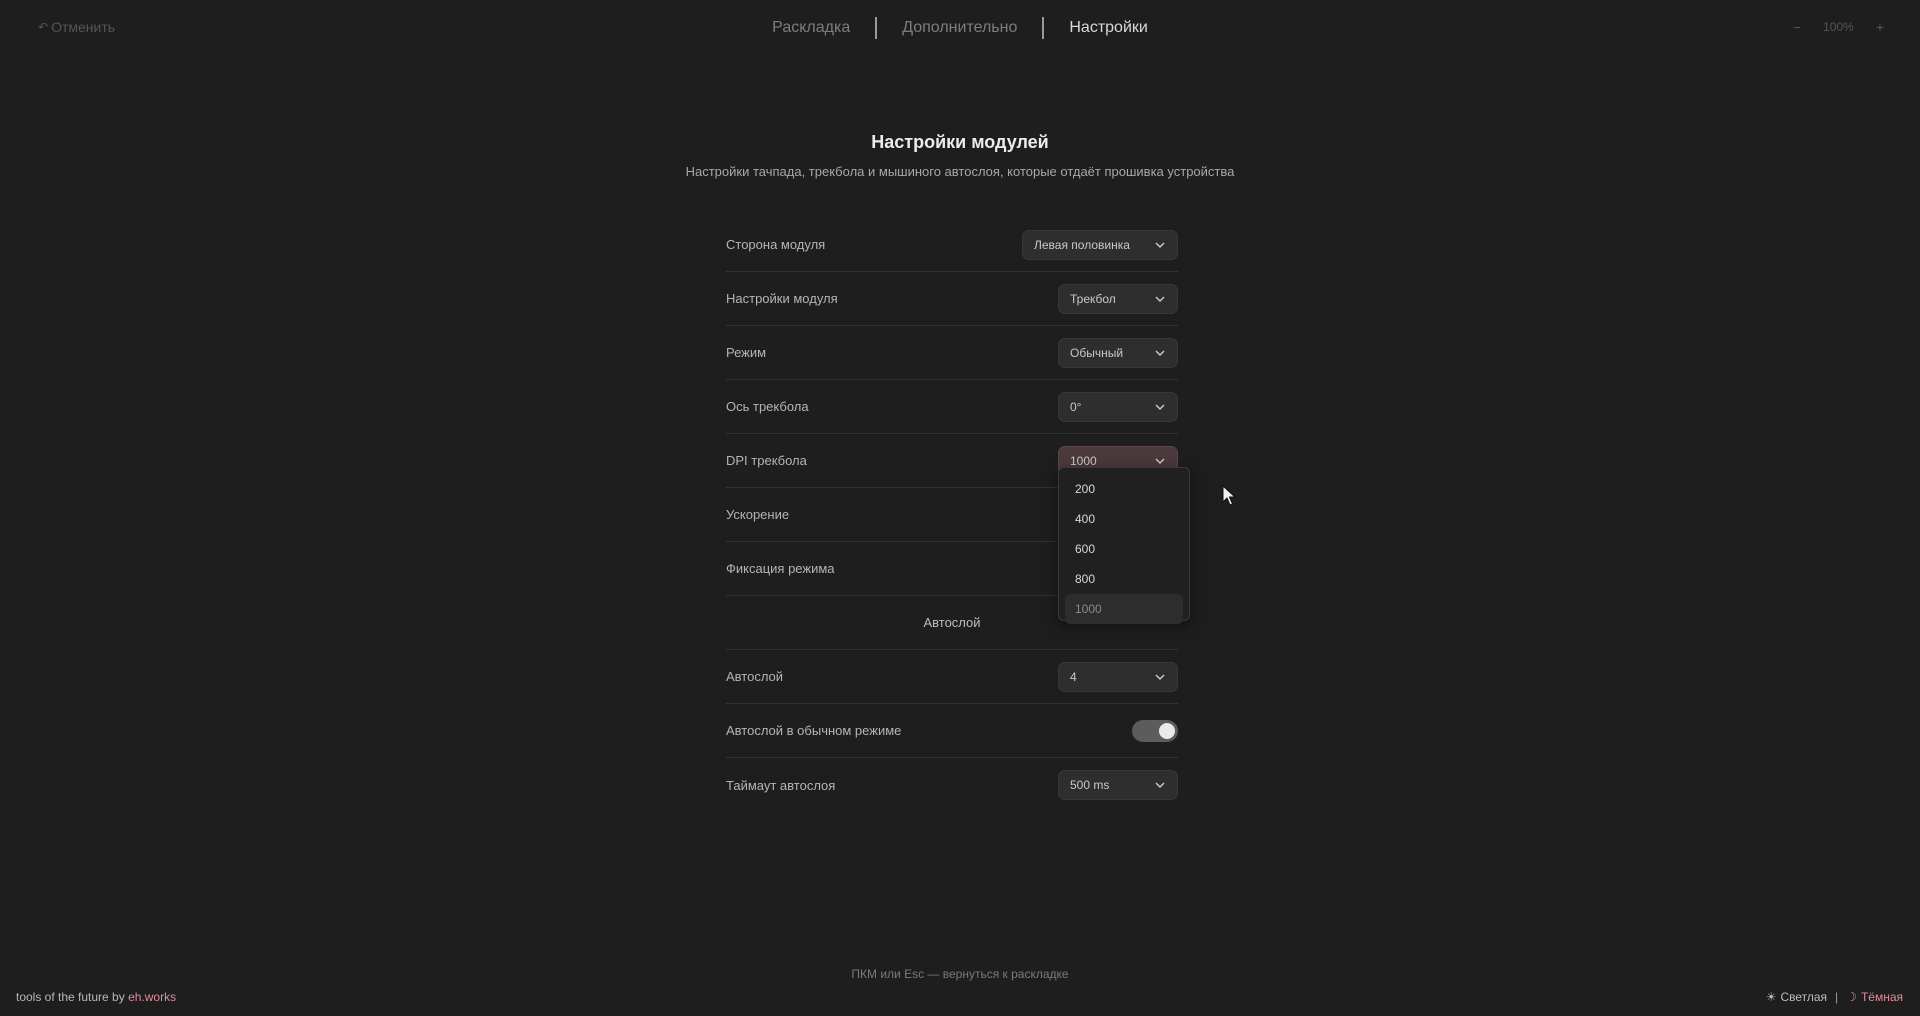 The height and width of the screenshot is (1016, 1920). I want to click on dpi-option-1000: 1000, so click(1124, 609).